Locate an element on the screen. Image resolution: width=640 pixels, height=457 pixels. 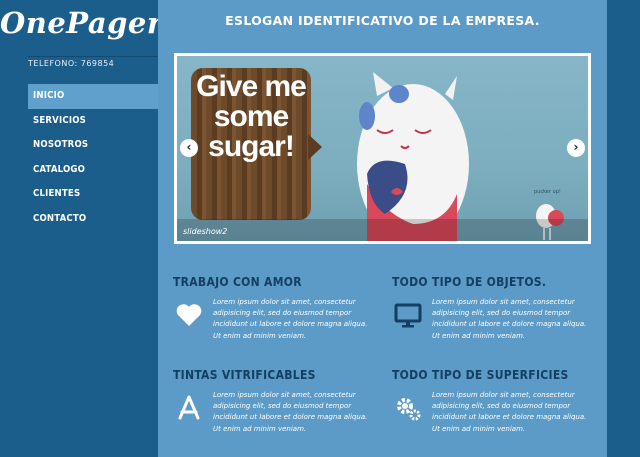
nav-item-catalogo: CATALOGO is located at coordinates (93, 170).